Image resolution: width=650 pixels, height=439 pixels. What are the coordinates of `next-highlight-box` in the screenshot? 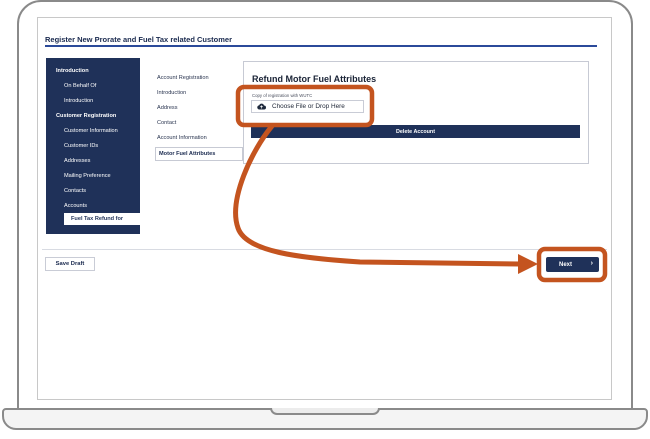 It's located at (572, 264).